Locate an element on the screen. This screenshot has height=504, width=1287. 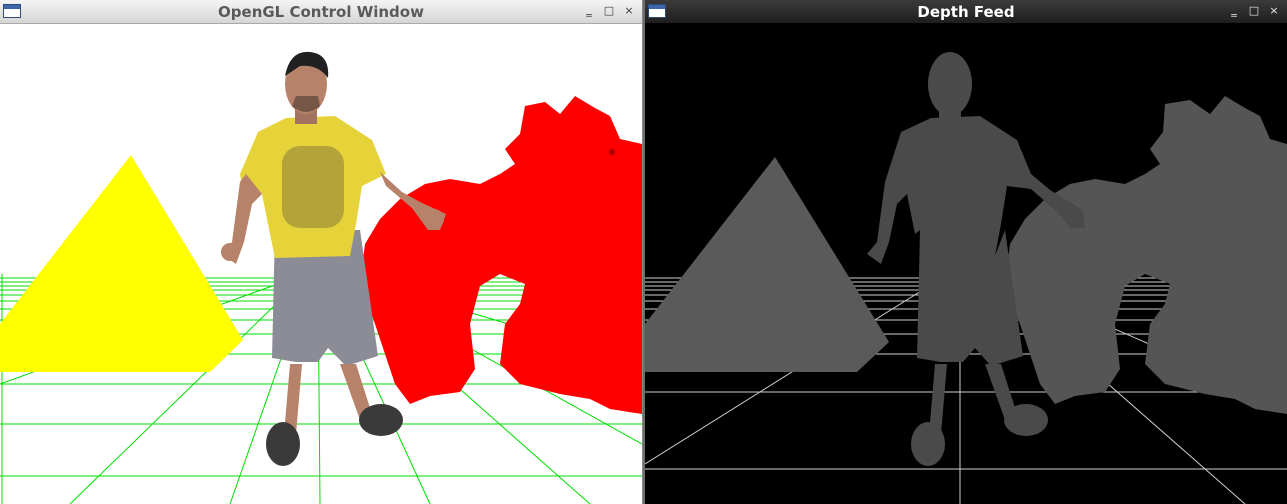
depth-window-title: Depth Feed is located at coordinates (966, 12).